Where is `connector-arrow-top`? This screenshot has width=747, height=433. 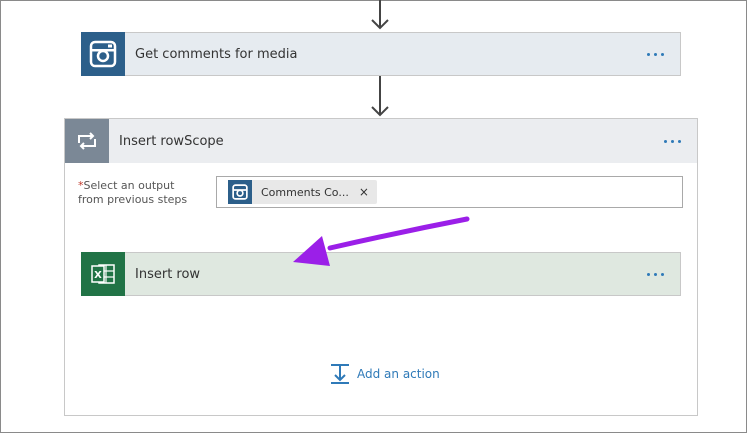
connector-arrow-top is located at coordinates (380, 16).